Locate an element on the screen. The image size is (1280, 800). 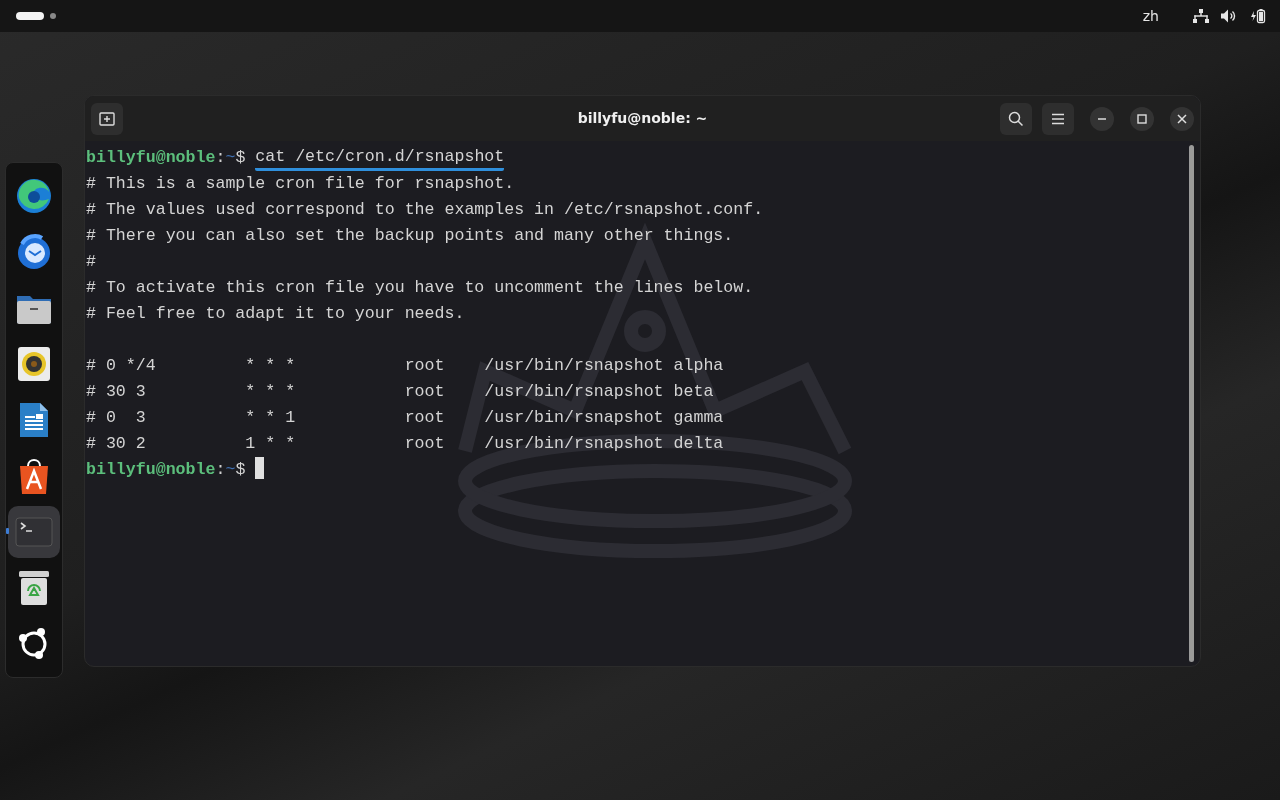
battery-icon is located at coordinates (1258, 16).